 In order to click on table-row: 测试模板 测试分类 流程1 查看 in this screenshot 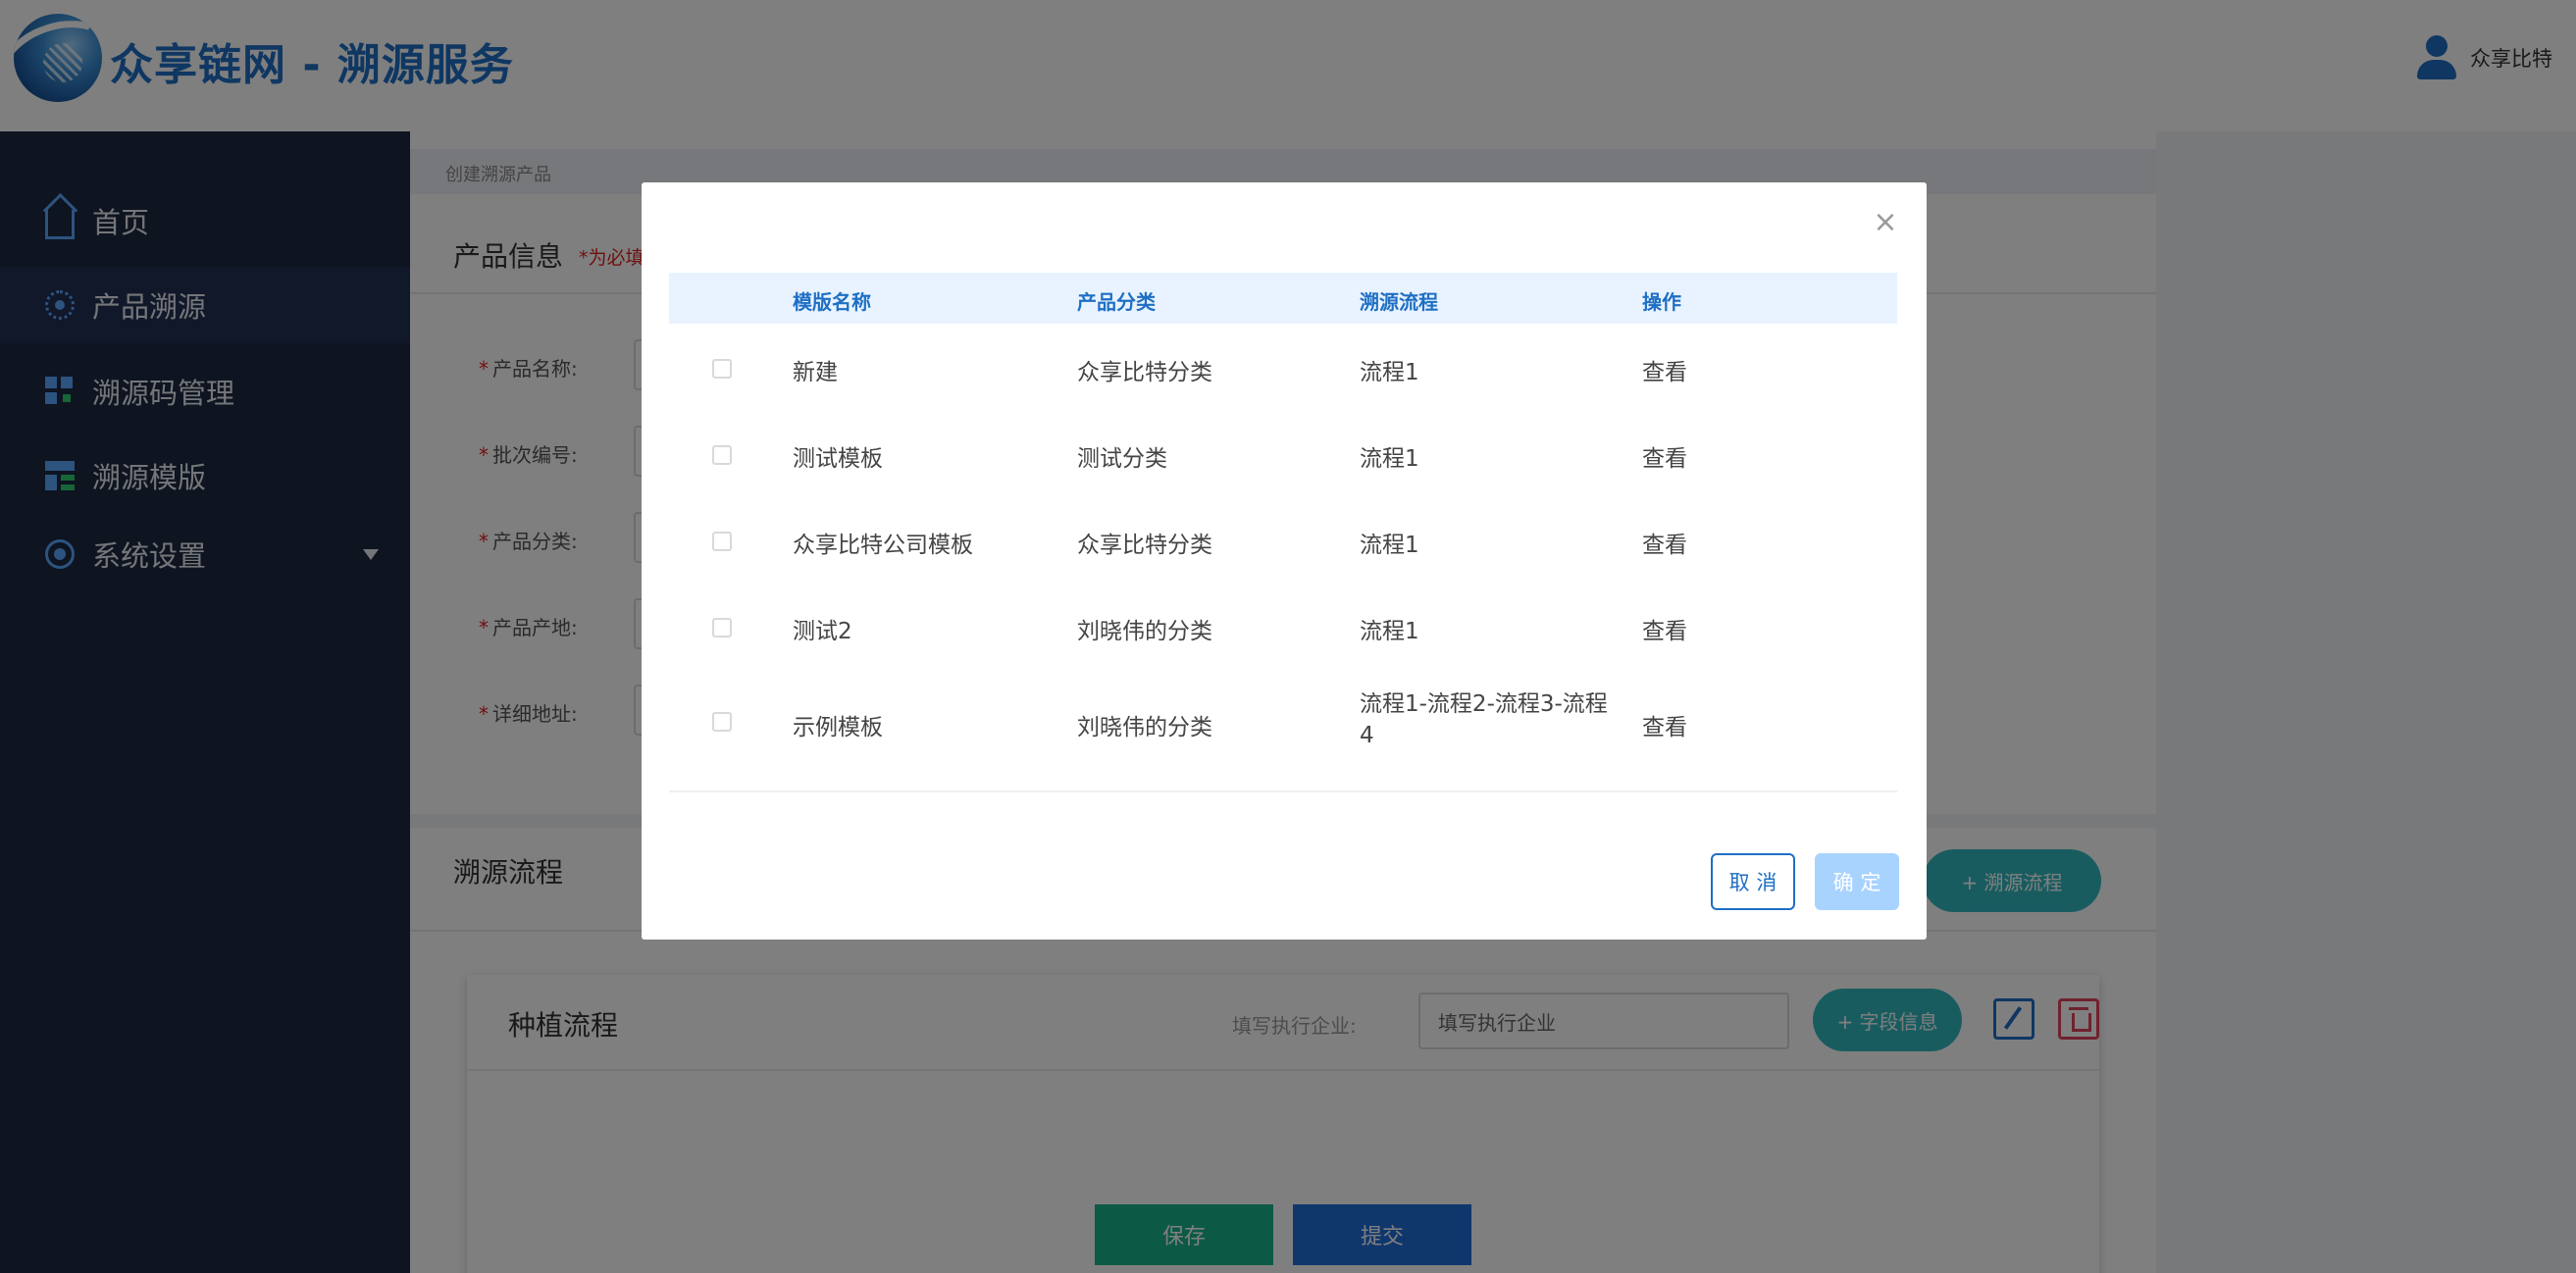, I will do `click(1283, 453)`.